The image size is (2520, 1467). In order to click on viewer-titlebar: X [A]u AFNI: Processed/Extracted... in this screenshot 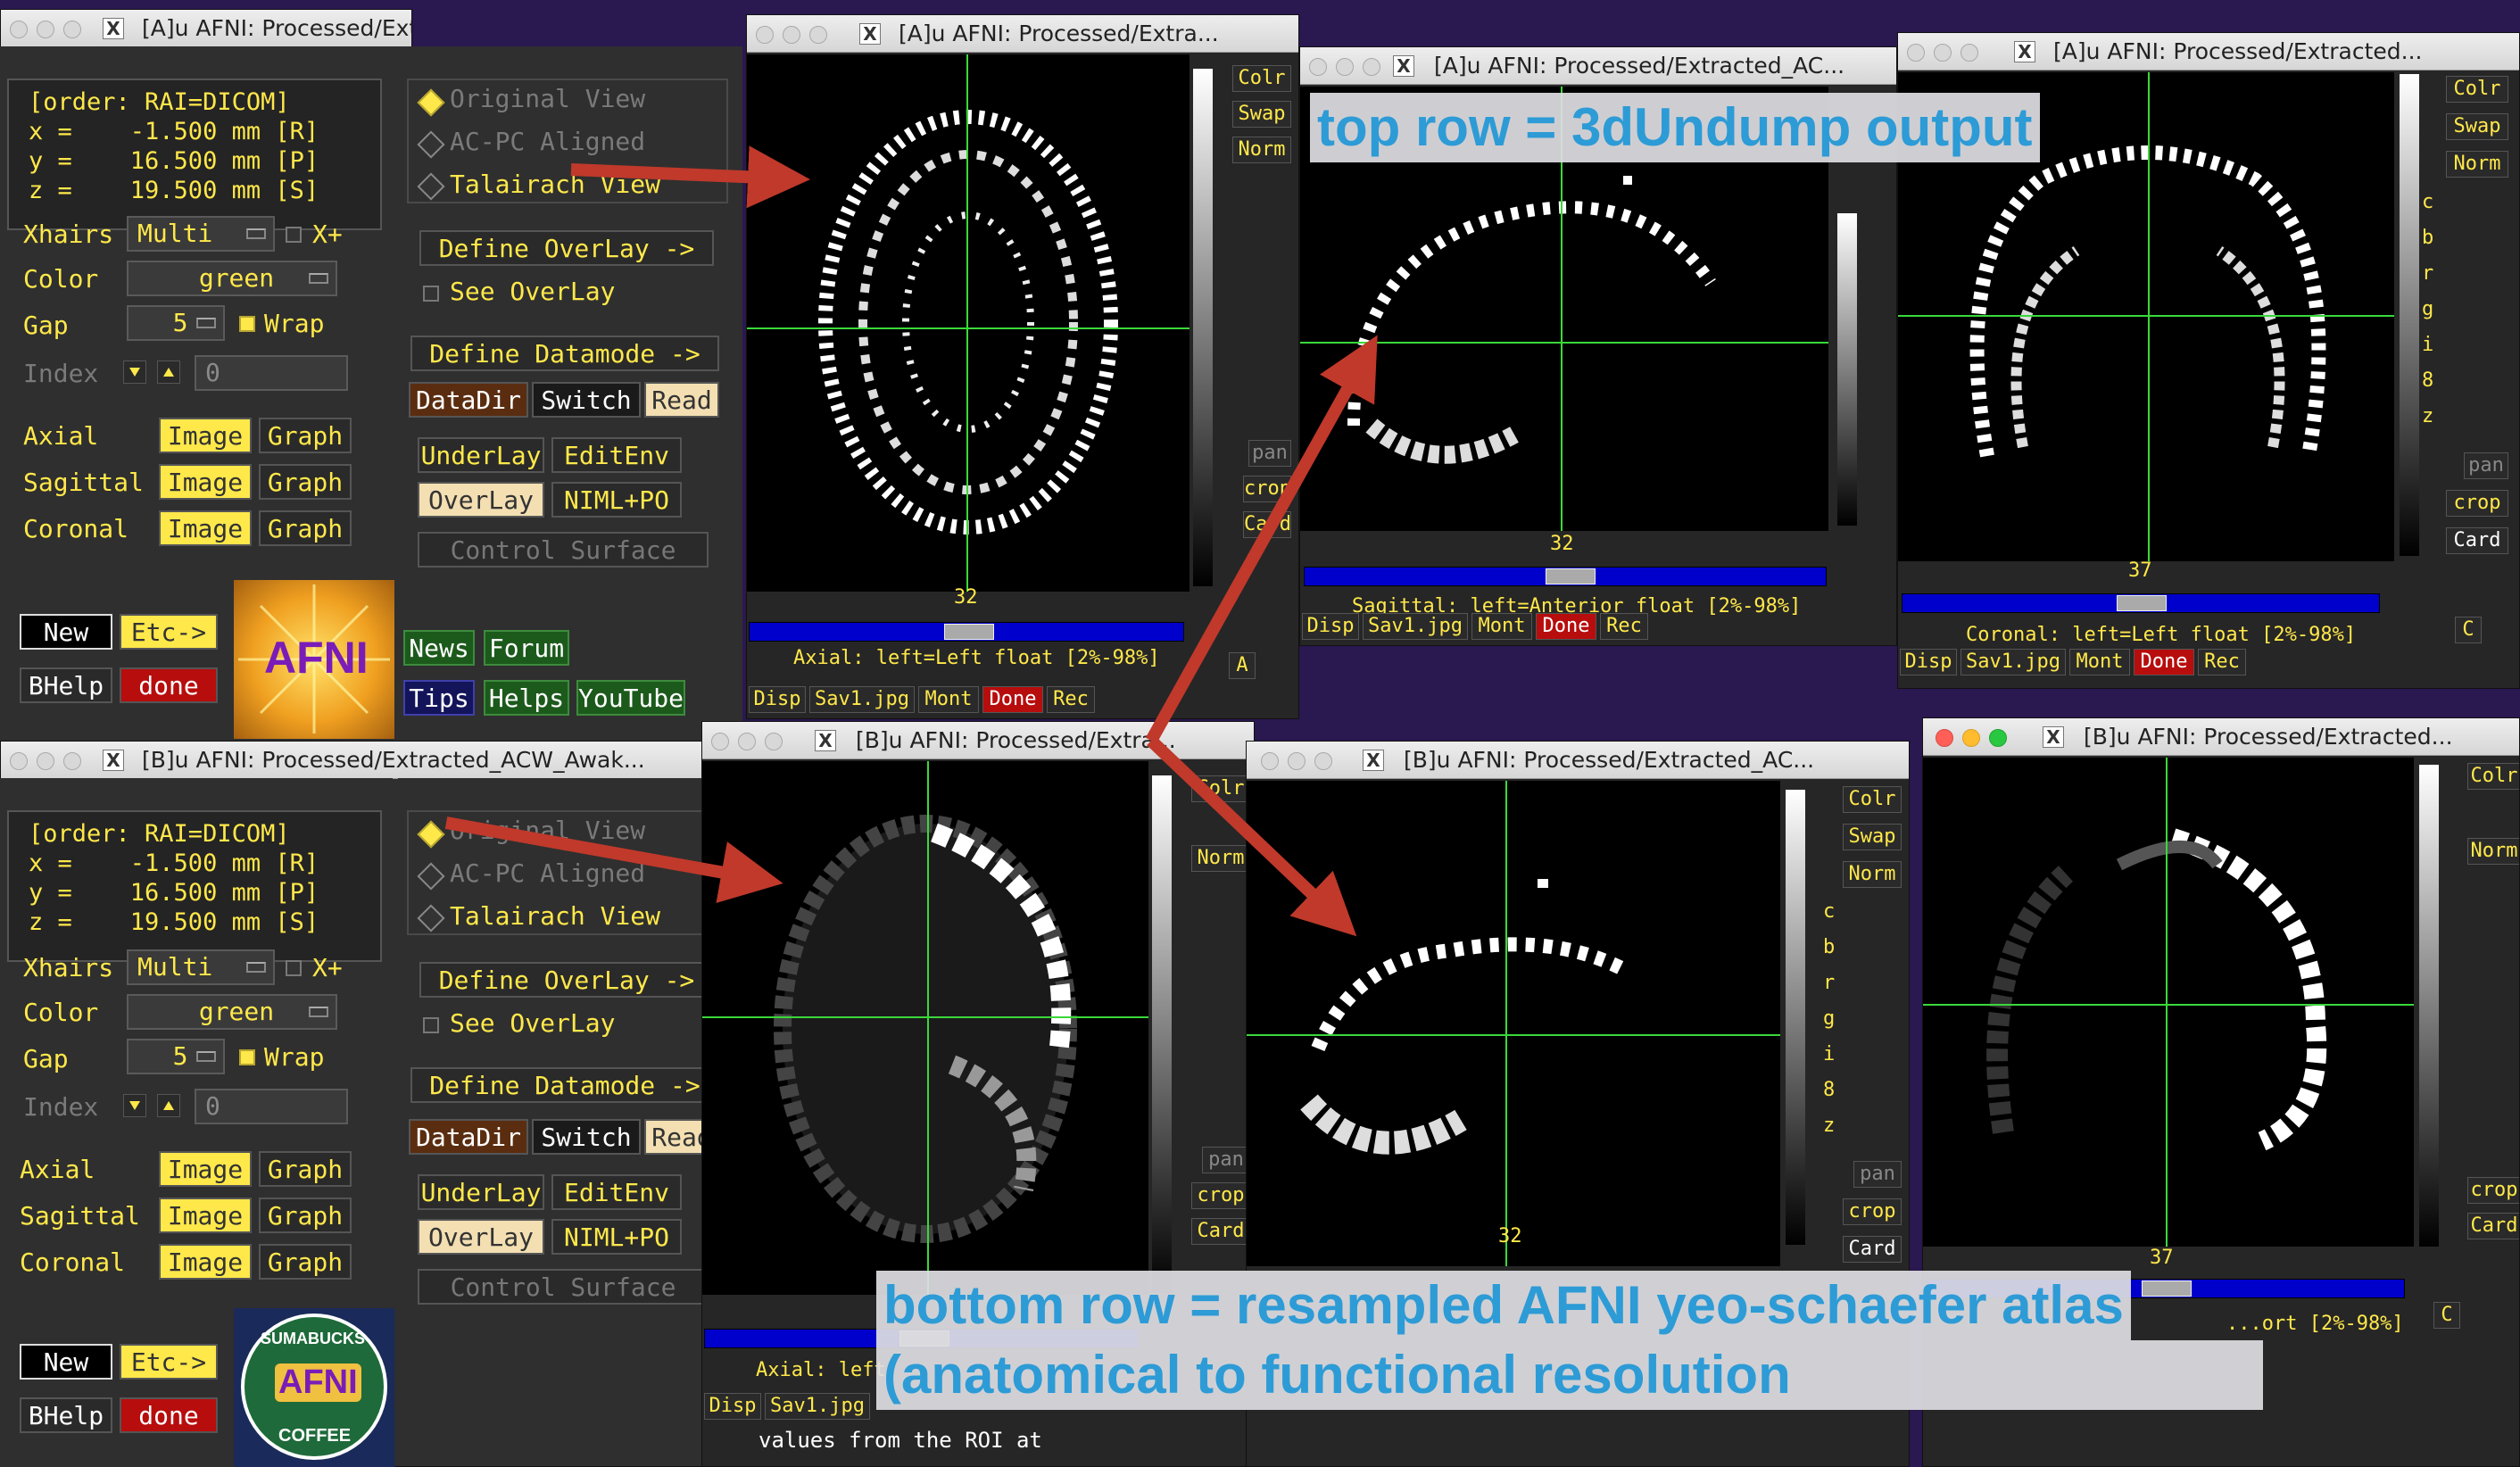, I will do `click(2208, 51)`.